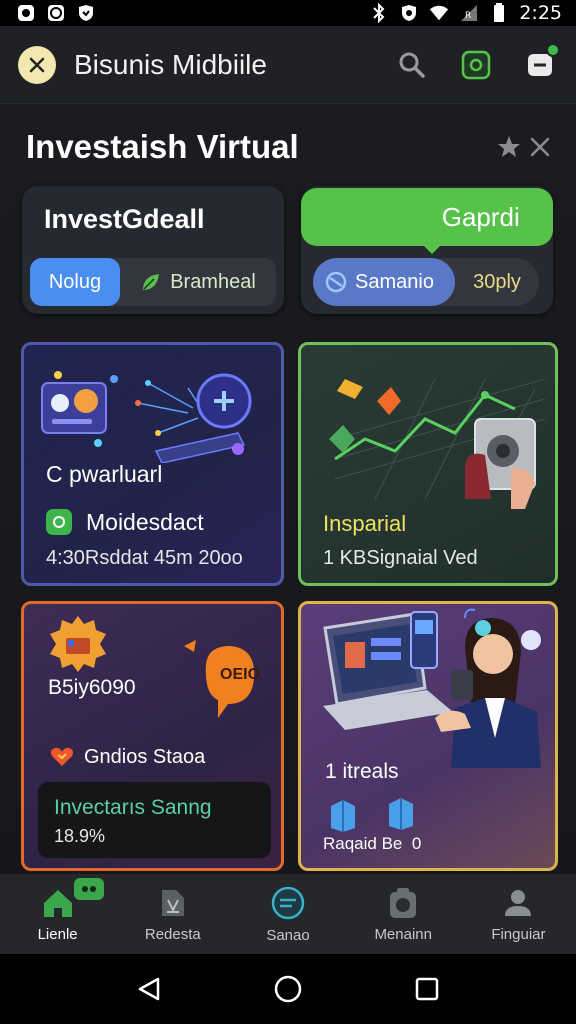 The image size is (576, 1024). What do you see at coordinates (75, 282) in the screenshot?
I see `segment-nolug: Nolug` at bounding box center [75, 282].